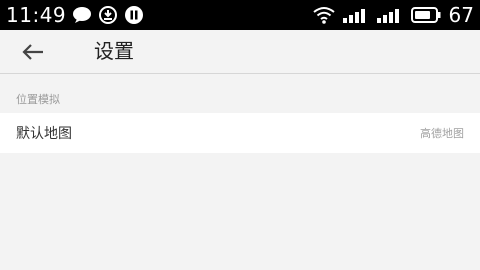 Image resolution: width=480 pixels, height=270 pixels. I want to click on wifi-icon, so click(323, 15).